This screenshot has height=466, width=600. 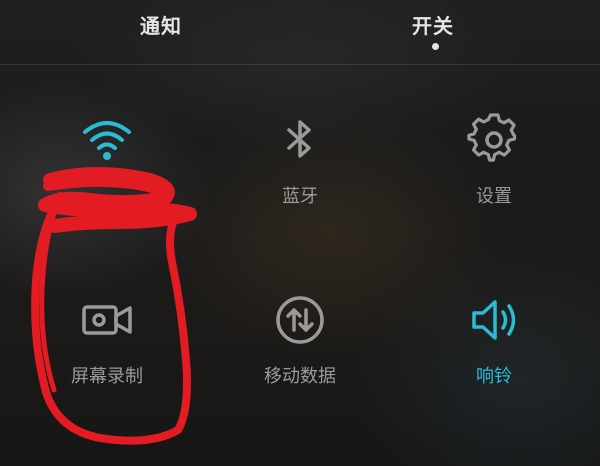 What do you see at coordinates (107, 320) in the screenshot?
I see `video-camera-icon` at bounding box center [107, 320].